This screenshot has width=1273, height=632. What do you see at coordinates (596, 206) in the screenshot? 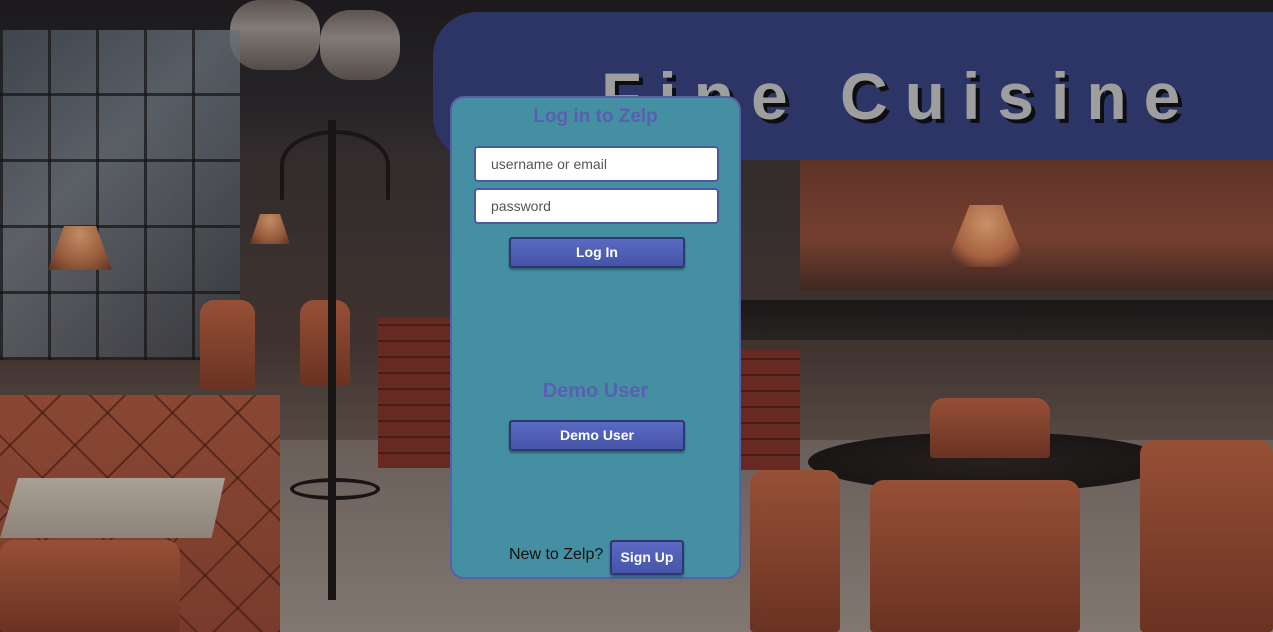
I see `password-input` at bounding box center [596, 206].